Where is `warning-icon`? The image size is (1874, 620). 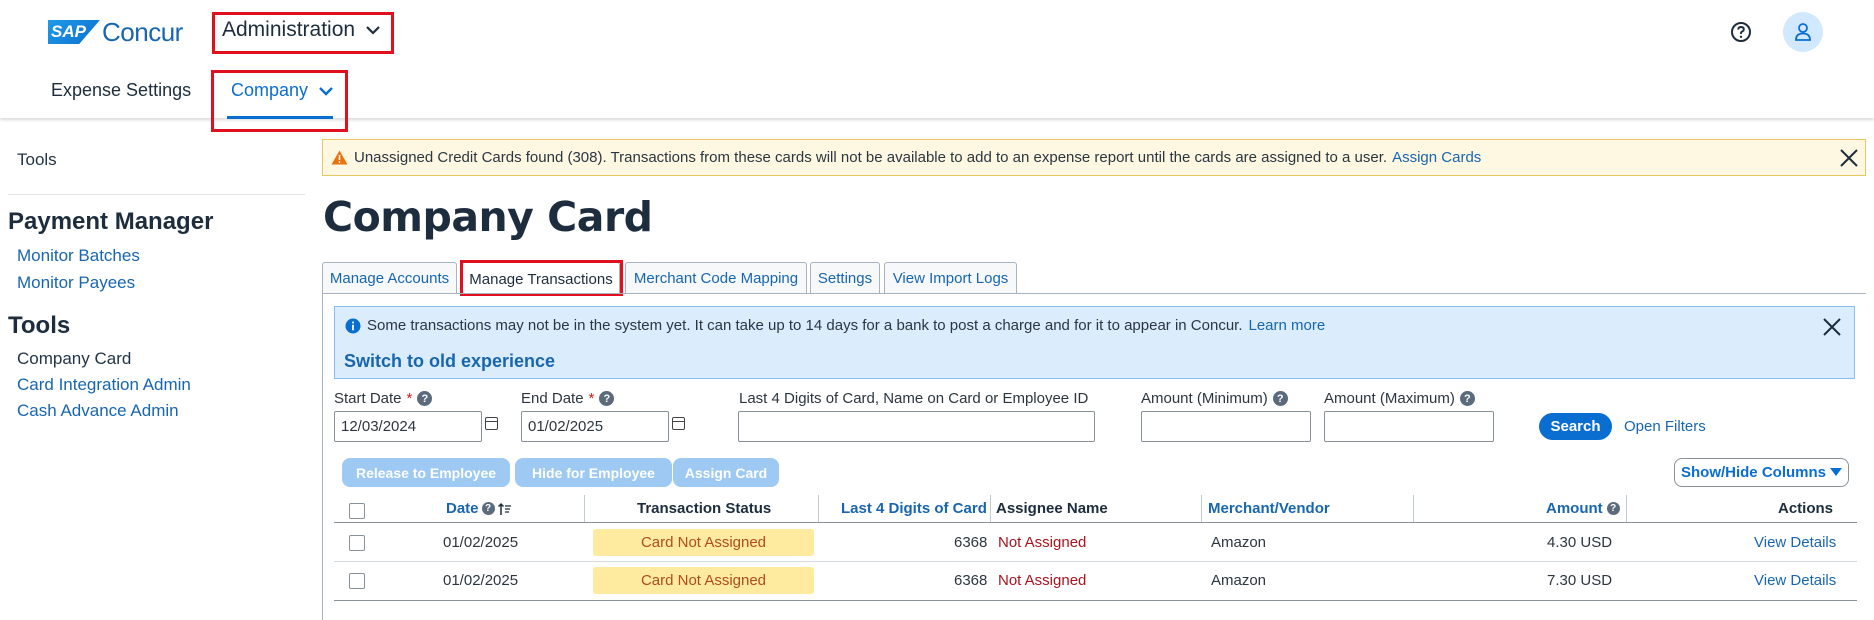
warning-icon is located at coordinates (339, 157).